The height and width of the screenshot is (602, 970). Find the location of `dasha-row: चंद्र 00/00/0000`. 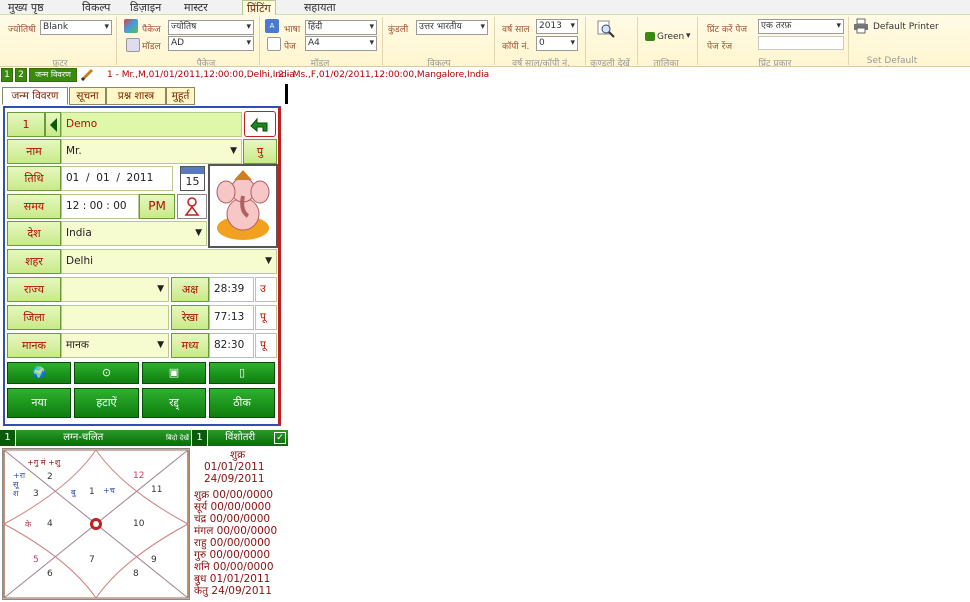

dasha-row: चंद्र 00/00/0000 is located at coordinates (232, 519).